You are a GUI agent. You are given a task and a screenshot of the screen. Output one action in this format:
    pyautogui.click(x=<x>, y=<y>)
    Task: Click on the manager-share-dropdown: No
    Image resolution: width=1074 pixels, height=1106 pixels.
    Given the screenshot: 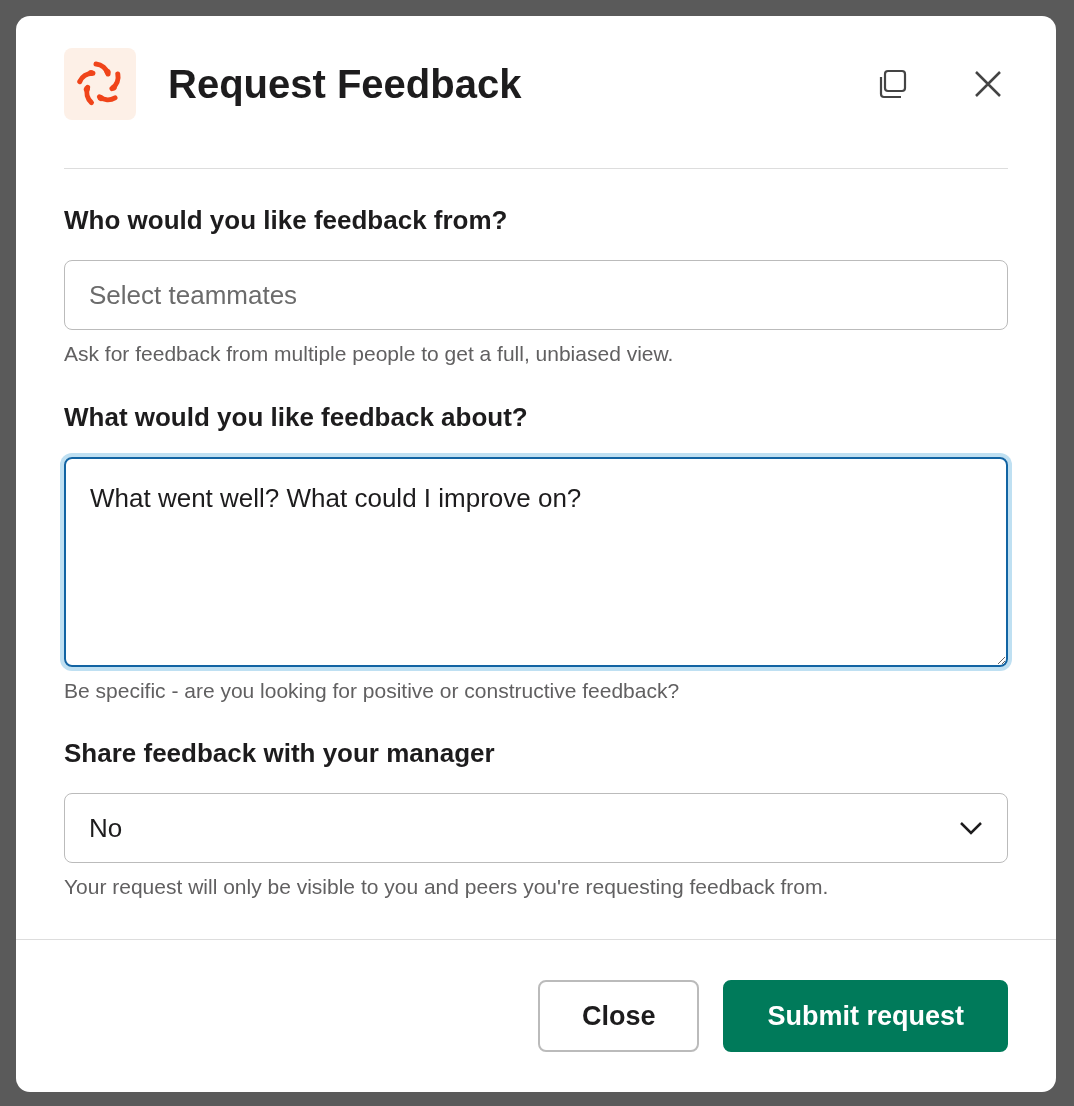 What is the action you would take?
    pyautogui.click(x=536, y=828)
    